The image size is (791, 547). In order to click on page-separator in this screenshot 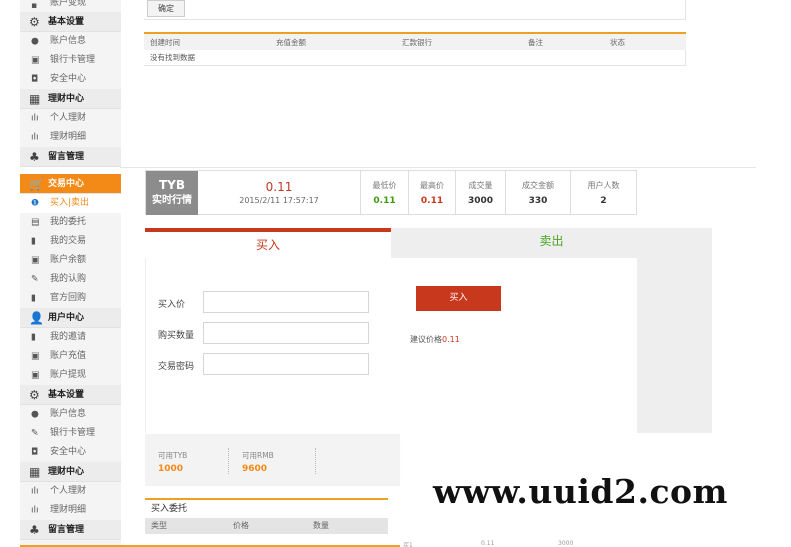, I will do `click(438, 167)`.